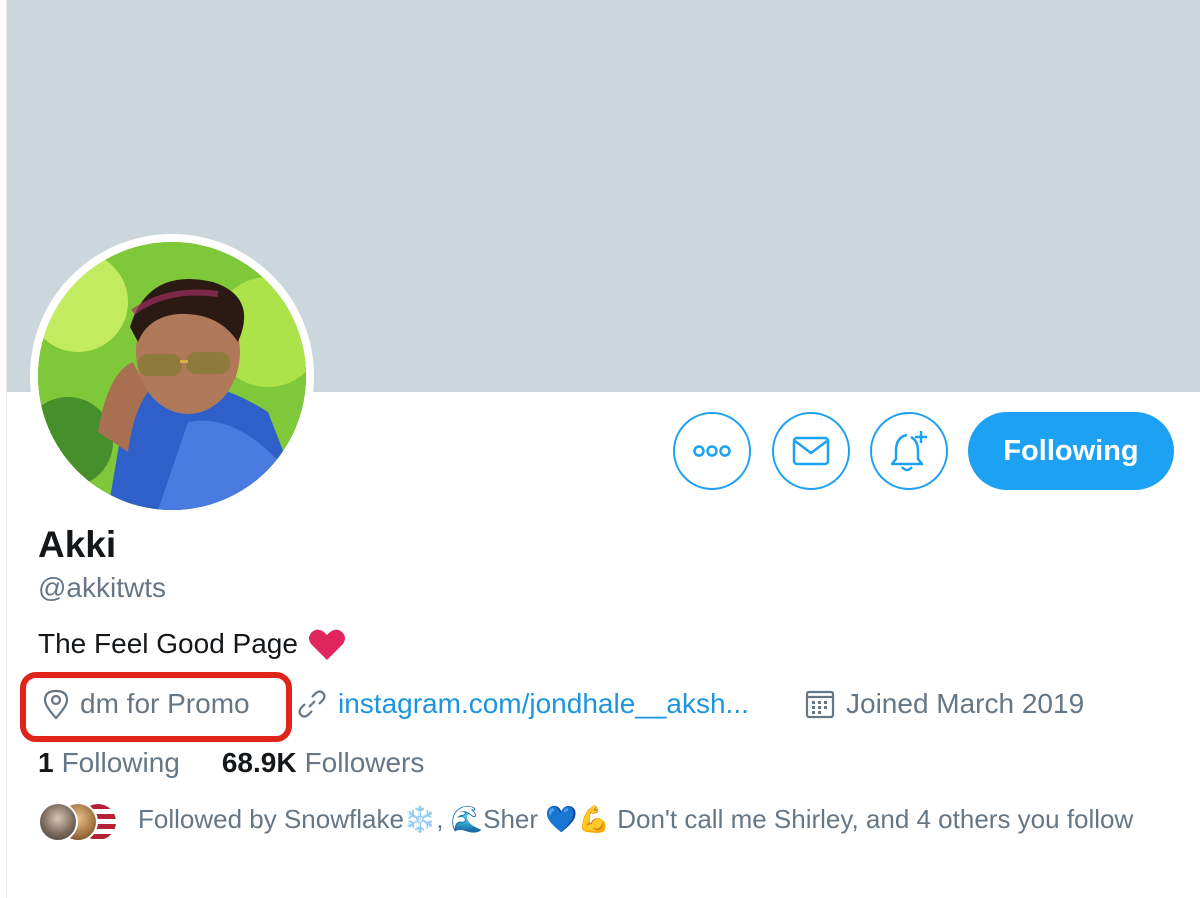  What do you see at coordinates (77, 544) in the screenshot?
I see `profile-name: Akki` at bounding box center [77, 544].